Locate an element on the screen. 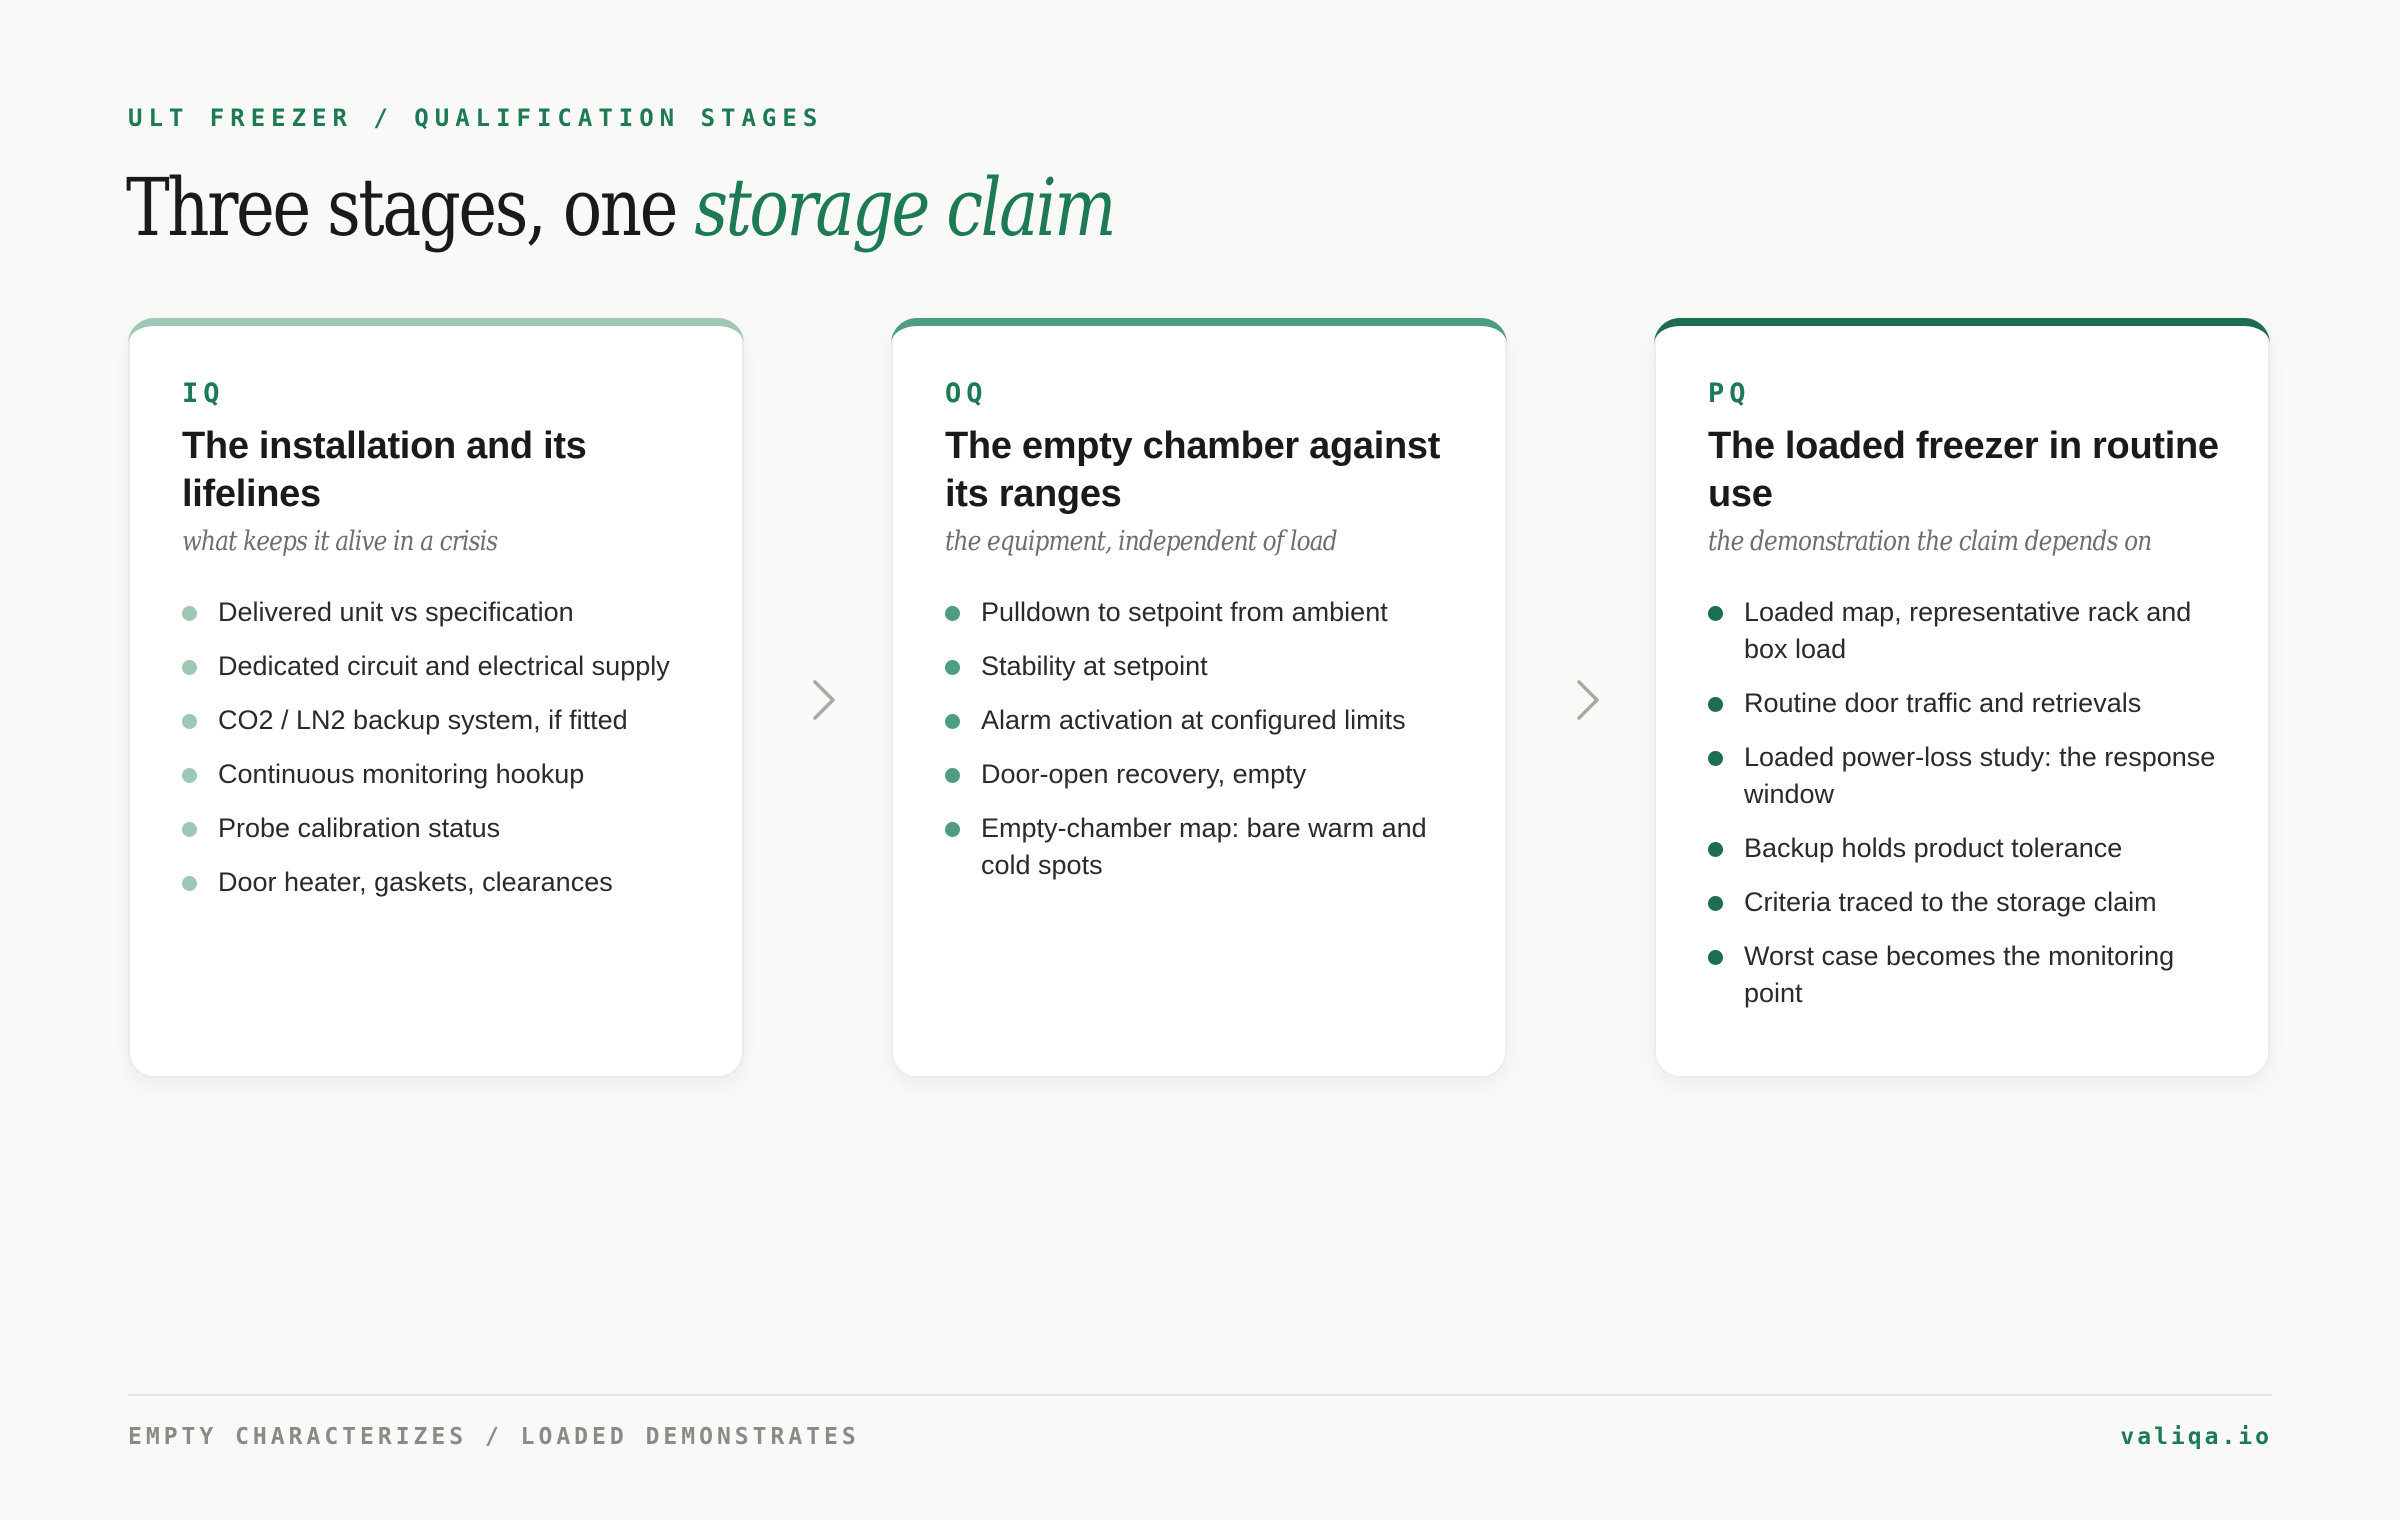 Image resolution: width=2400 pixels, height=1520 pixels. list-item: Continuous monitoring hookup is located at coordinates (442, 774).